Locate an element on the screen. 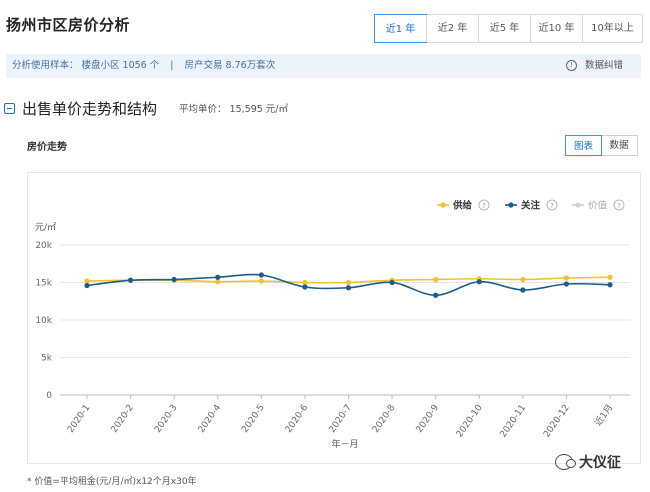 This screenshot has height=492, width=650. x-axis-label: 年－月 is located at coordinates (344, 444).